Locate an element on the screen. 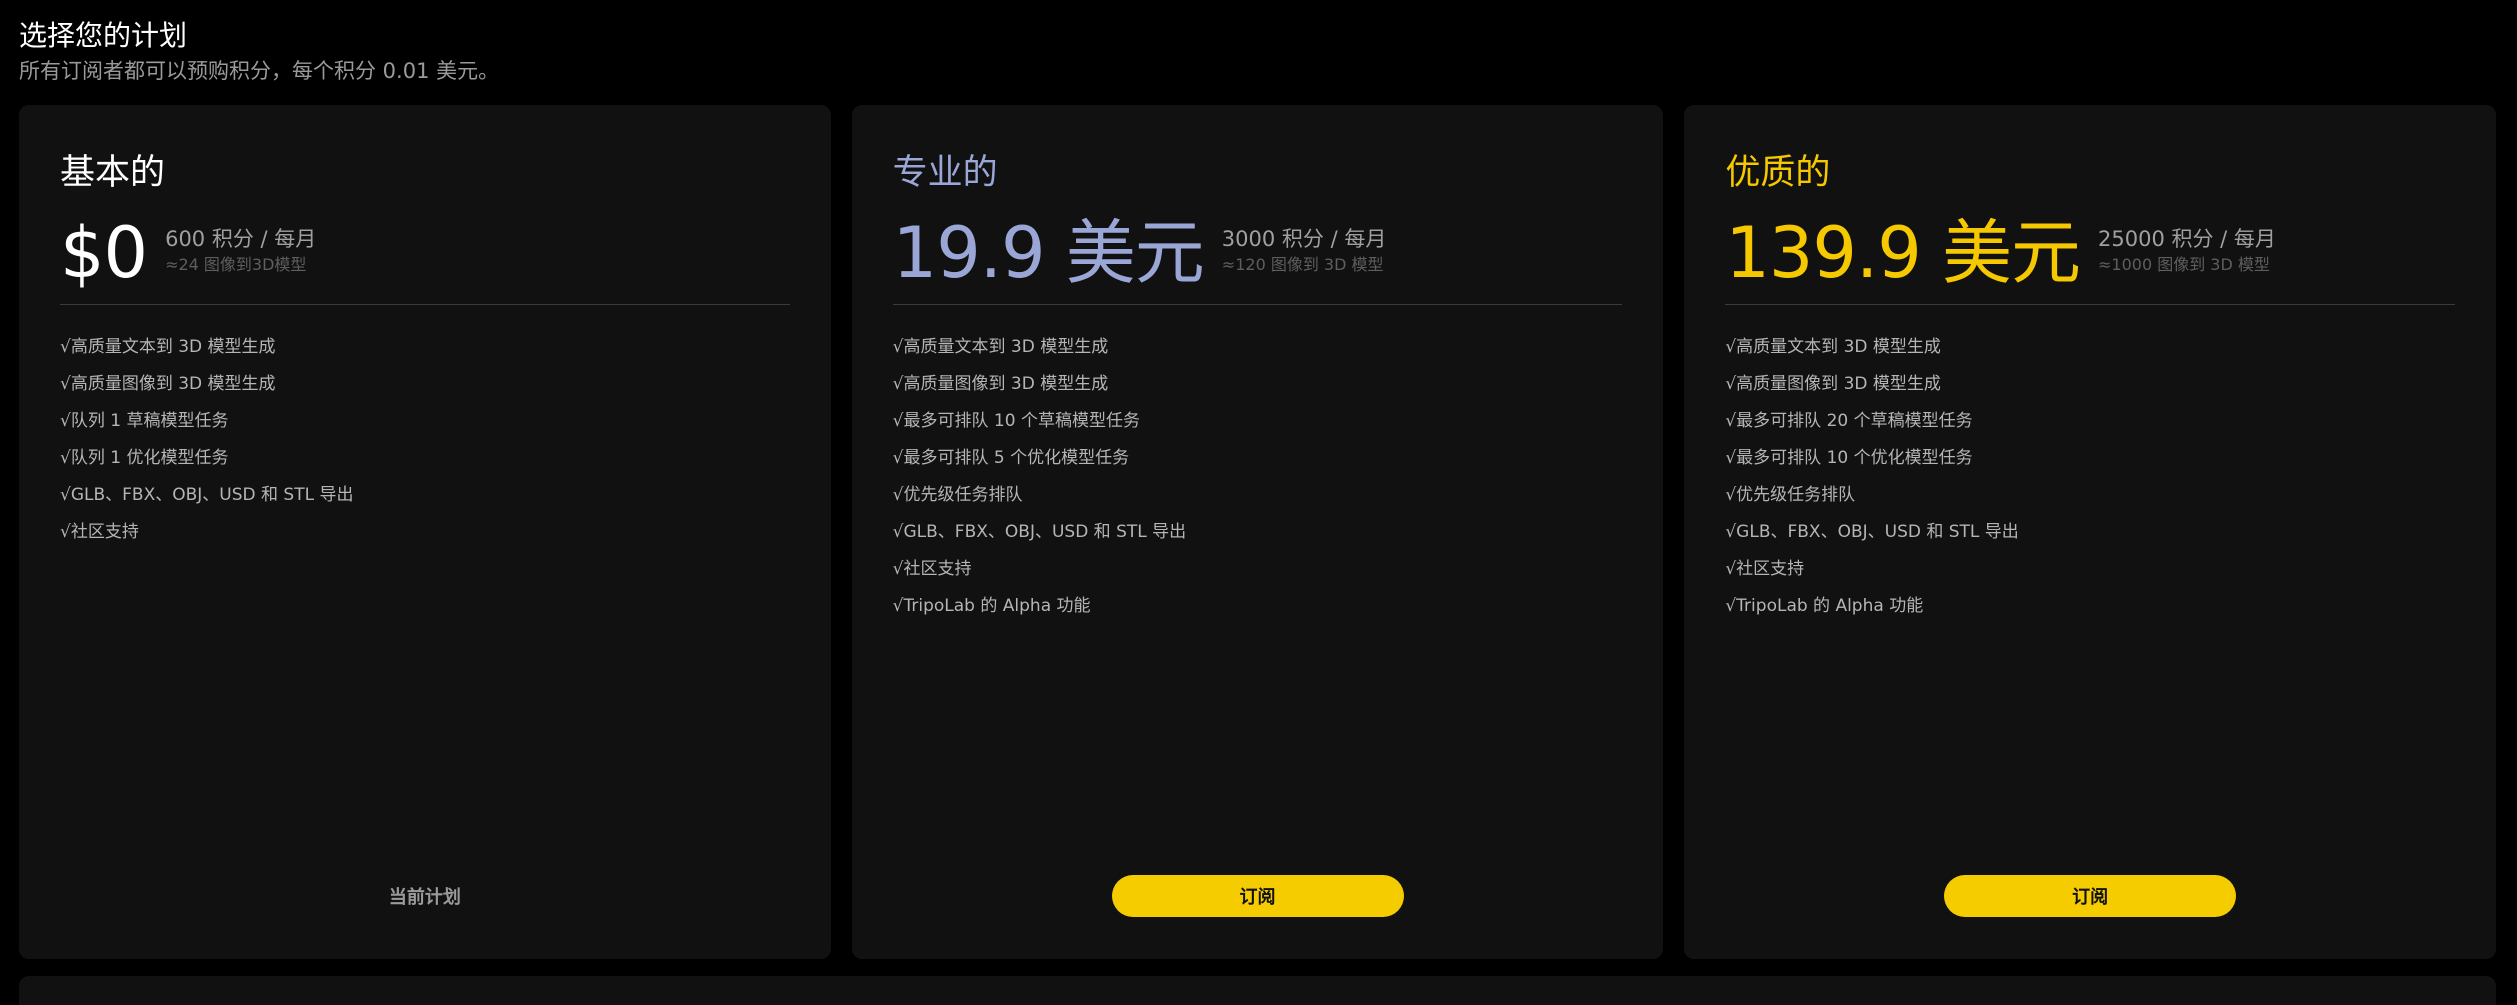 Image resolution: width=2517 pixels, height=1005 pixels. page-subtitle: 所有订阅者都可以预购积分，每个积分 0.01 美元。 is located at coordinates (259, 71).